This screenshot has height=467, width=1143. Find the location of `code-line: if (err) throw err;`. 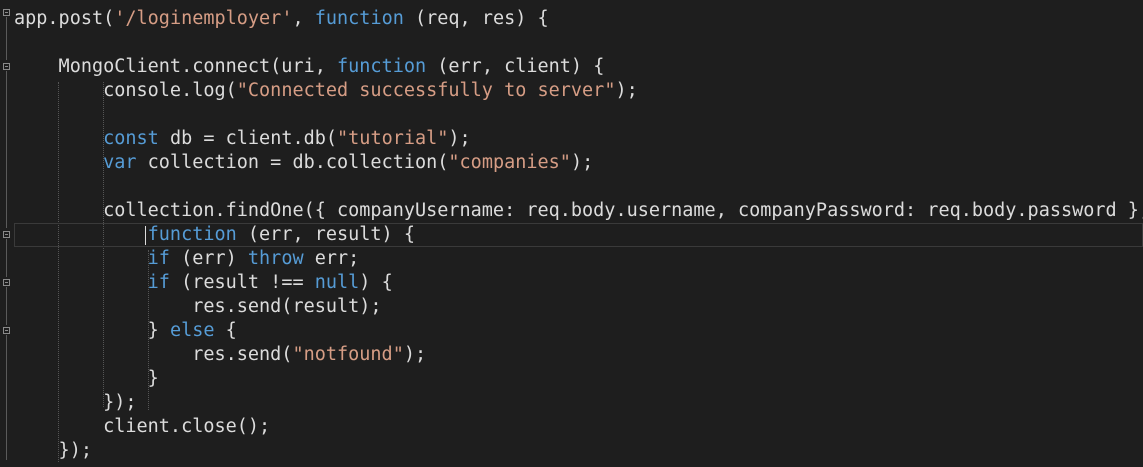

code-line: if (err) throw err; is located at coordinates (187, 259).